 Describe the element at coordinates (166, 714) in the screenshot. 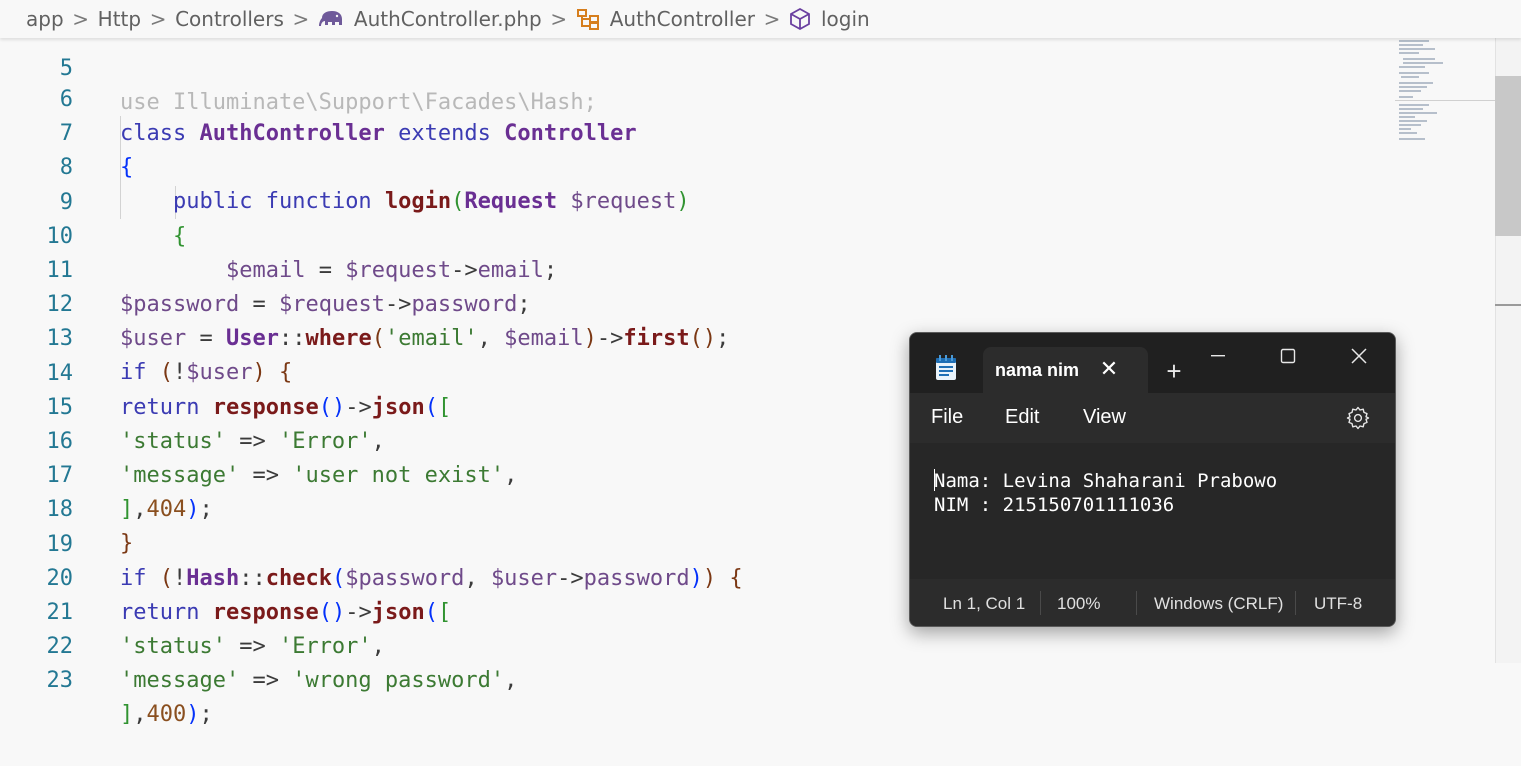

I see `code-text: ],400);` at that location.